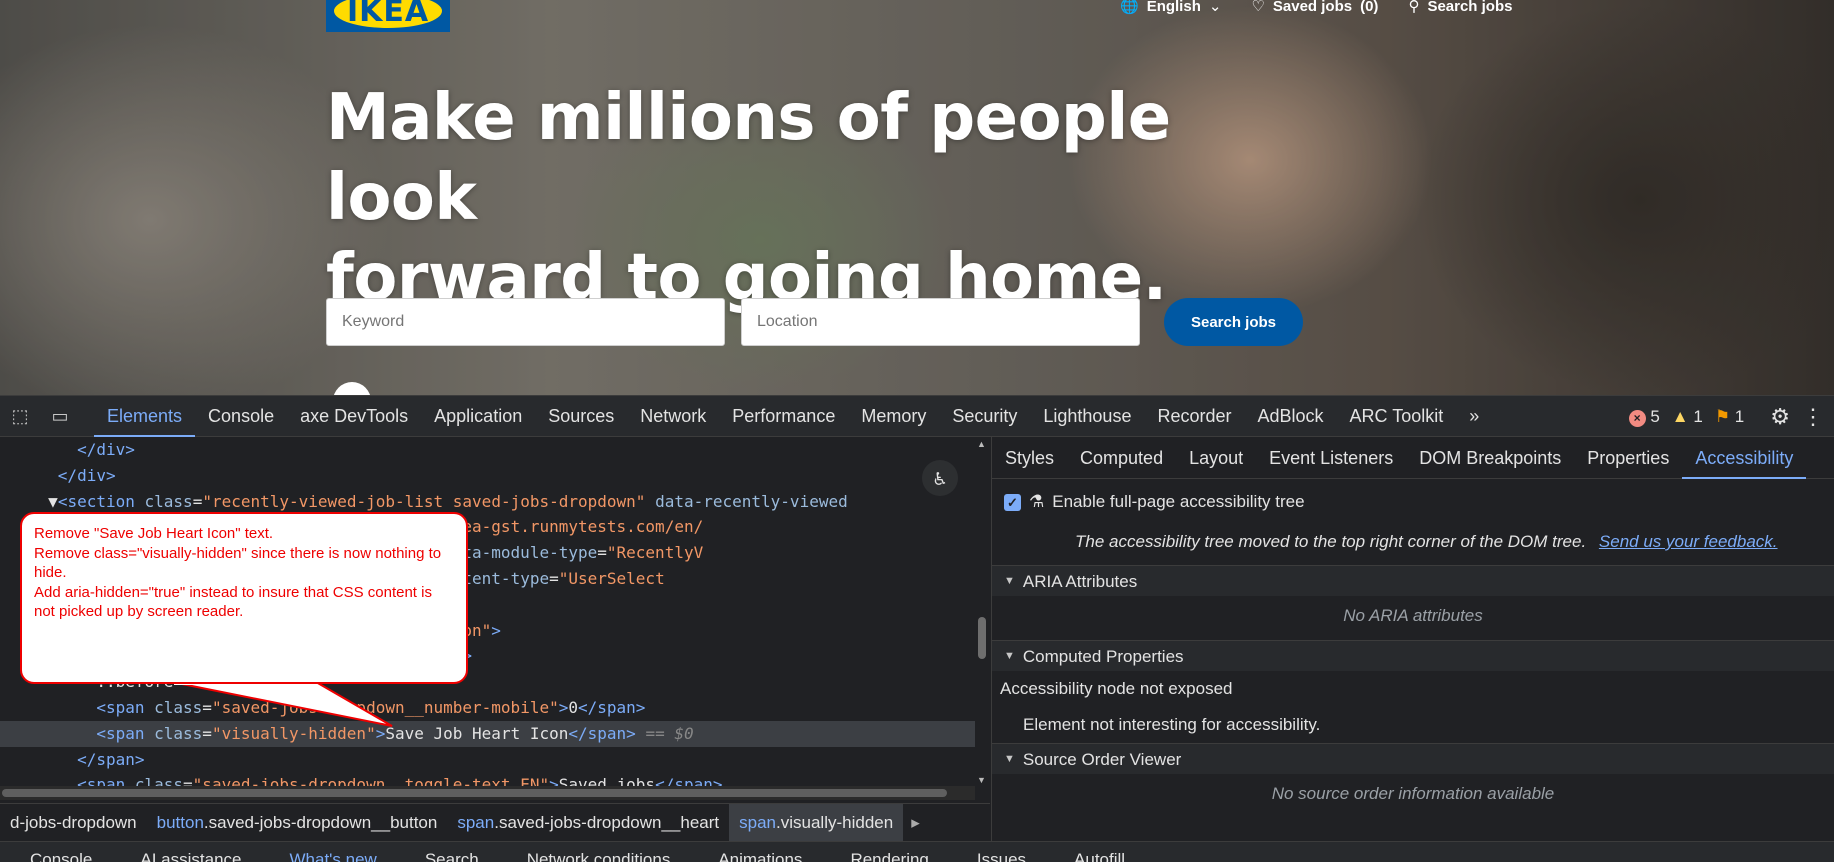 This screenshot has width=1834, height=862. Describe the element at coordinates (1722, 416) in the screenshot. I see `issue-icon: ⚑` at that location.